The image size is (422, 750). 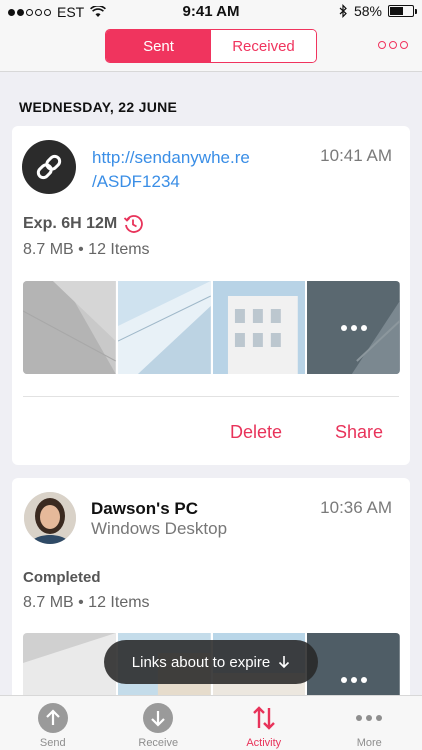 I want to click on battery-label: 58%, so click(x=367, y=11).